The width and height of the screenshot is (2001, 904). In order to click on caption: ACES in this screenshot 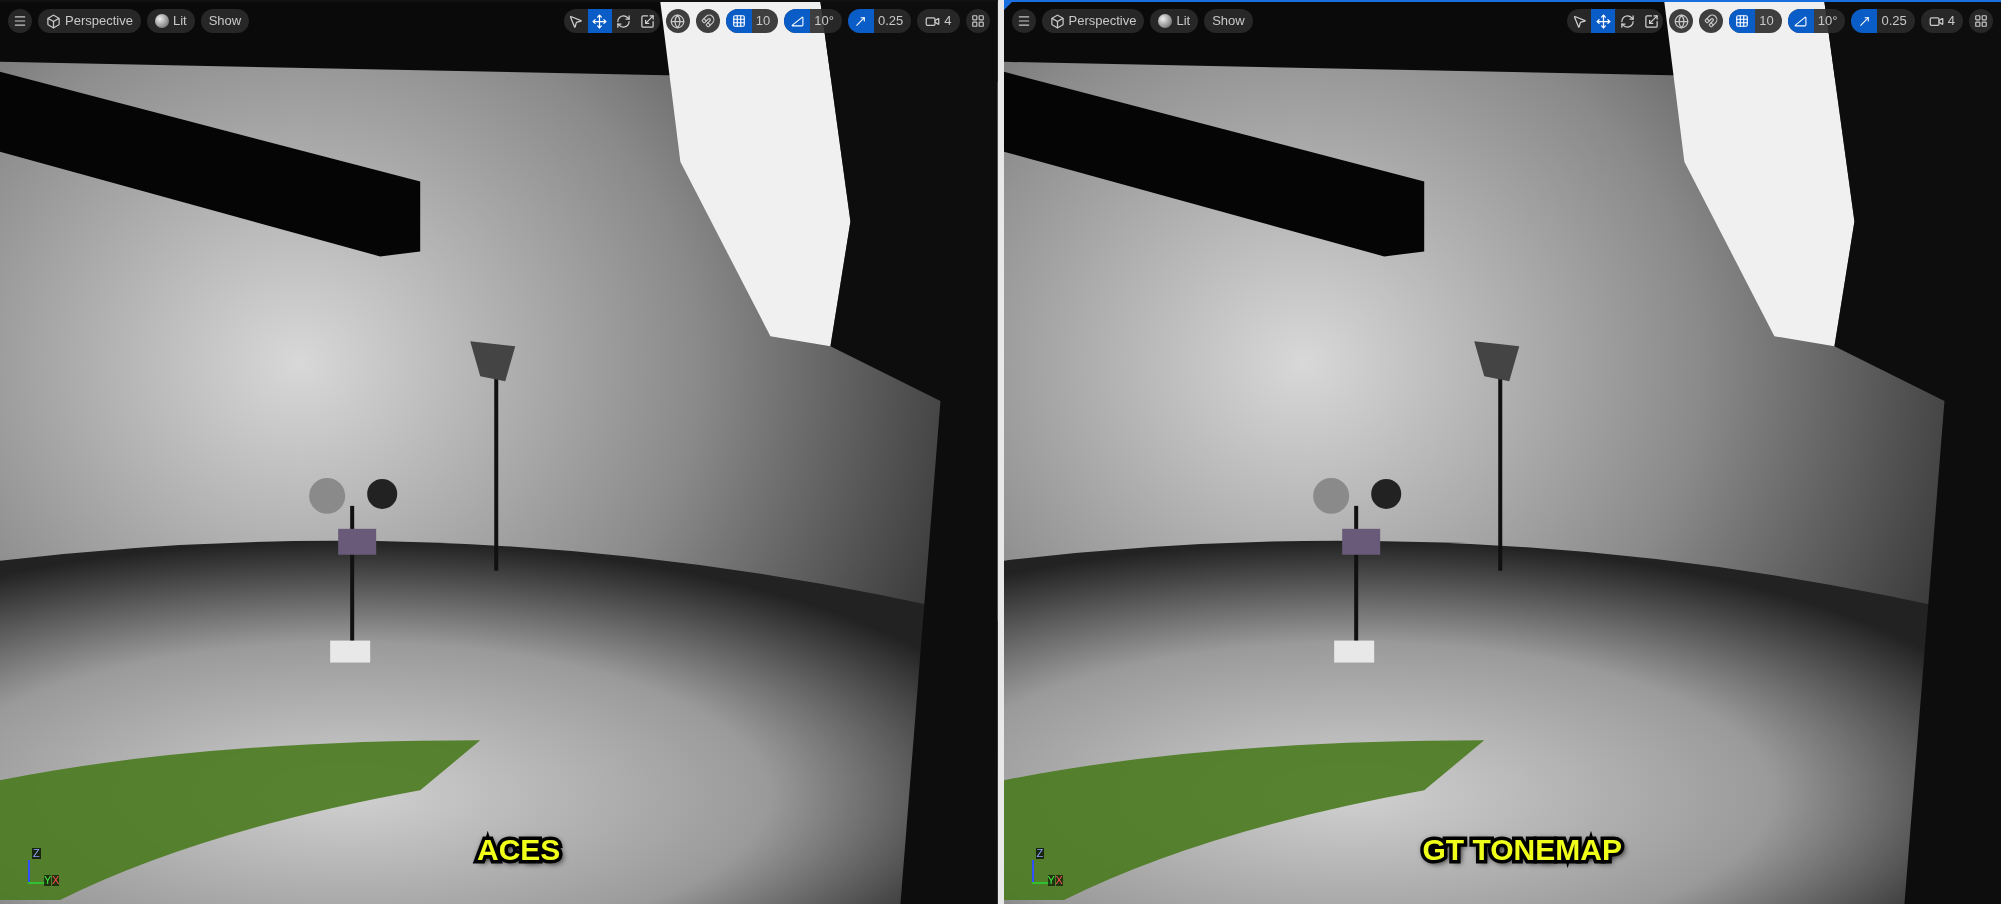, I will do `click(519, 850)`.